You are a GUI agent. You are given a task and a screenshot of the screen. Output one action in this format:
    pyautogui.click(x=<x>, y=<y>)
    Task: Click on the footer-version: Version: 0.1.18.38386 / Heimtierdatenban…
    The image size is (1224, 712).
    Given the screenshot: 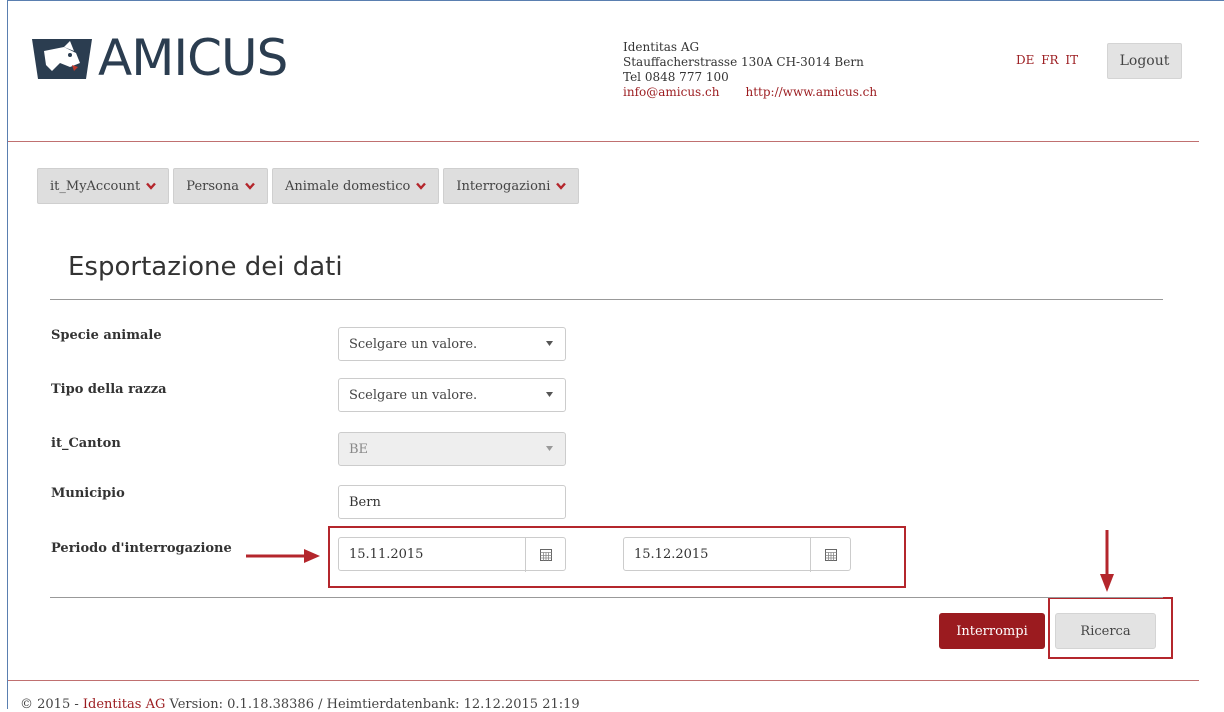 What is the action you would take?
    pyautogui.click(x=374, y=704)
    